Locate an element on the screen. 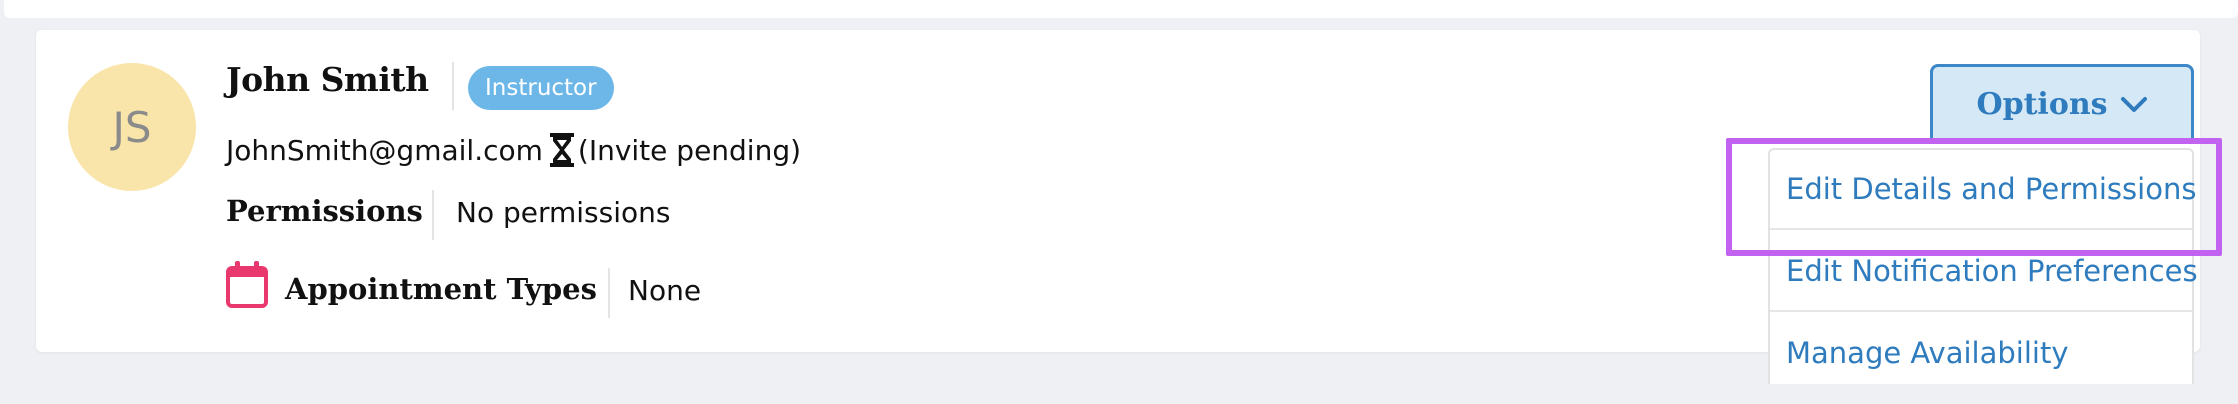 The width and height of the screenshot is (2238, 404). appointment-types-value: None is located at coordinates (665, 290).